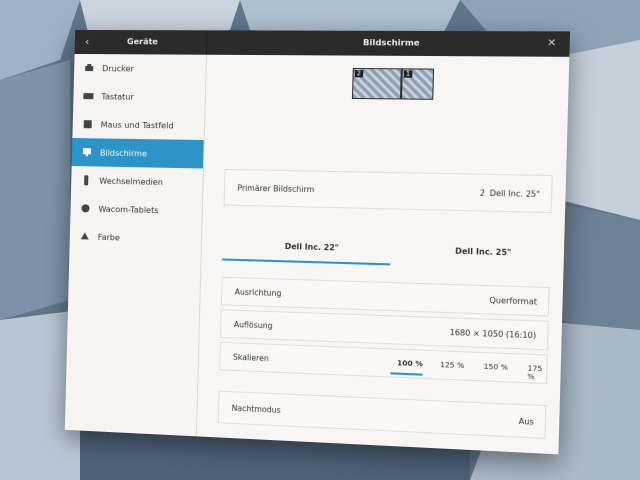 The width and height of the screenshot is (640, 480). I want to click on night-mode-label: Nachtmodus, so click(256, 409).